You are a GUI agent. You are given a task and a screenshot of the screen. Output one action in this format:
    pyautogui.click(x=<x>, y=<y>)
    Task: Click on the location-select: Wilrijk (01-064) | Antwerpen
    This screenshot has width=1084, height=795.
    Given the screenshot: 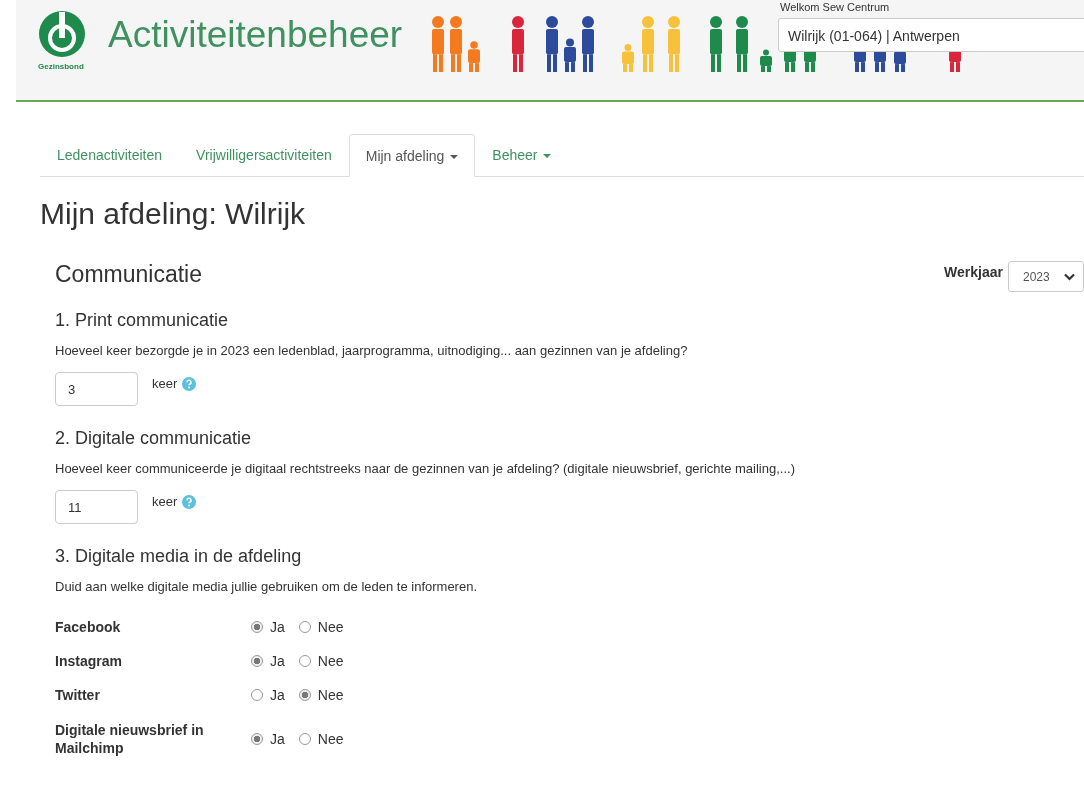 What is the action you would take?
    pyautogui.click(x=931, y=35)
    